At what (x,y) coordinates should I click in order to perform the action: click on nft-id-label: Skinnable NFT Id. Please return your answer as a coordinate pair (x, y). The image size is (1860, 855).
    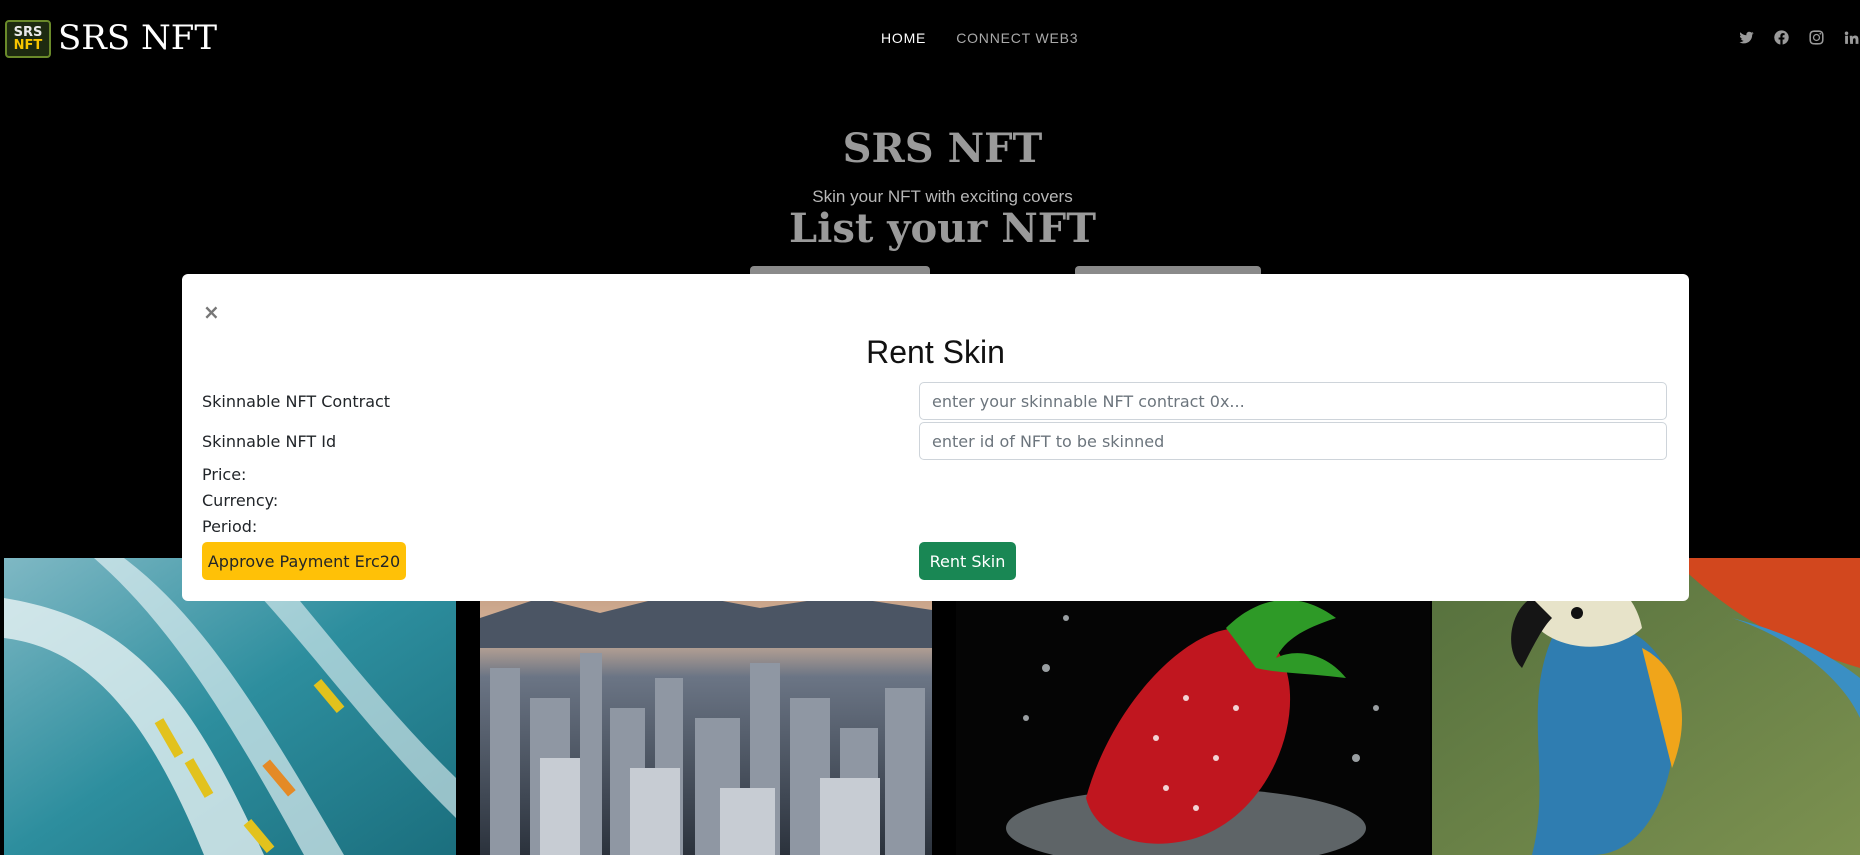
    Looking at the image, I should click on (269, 441).